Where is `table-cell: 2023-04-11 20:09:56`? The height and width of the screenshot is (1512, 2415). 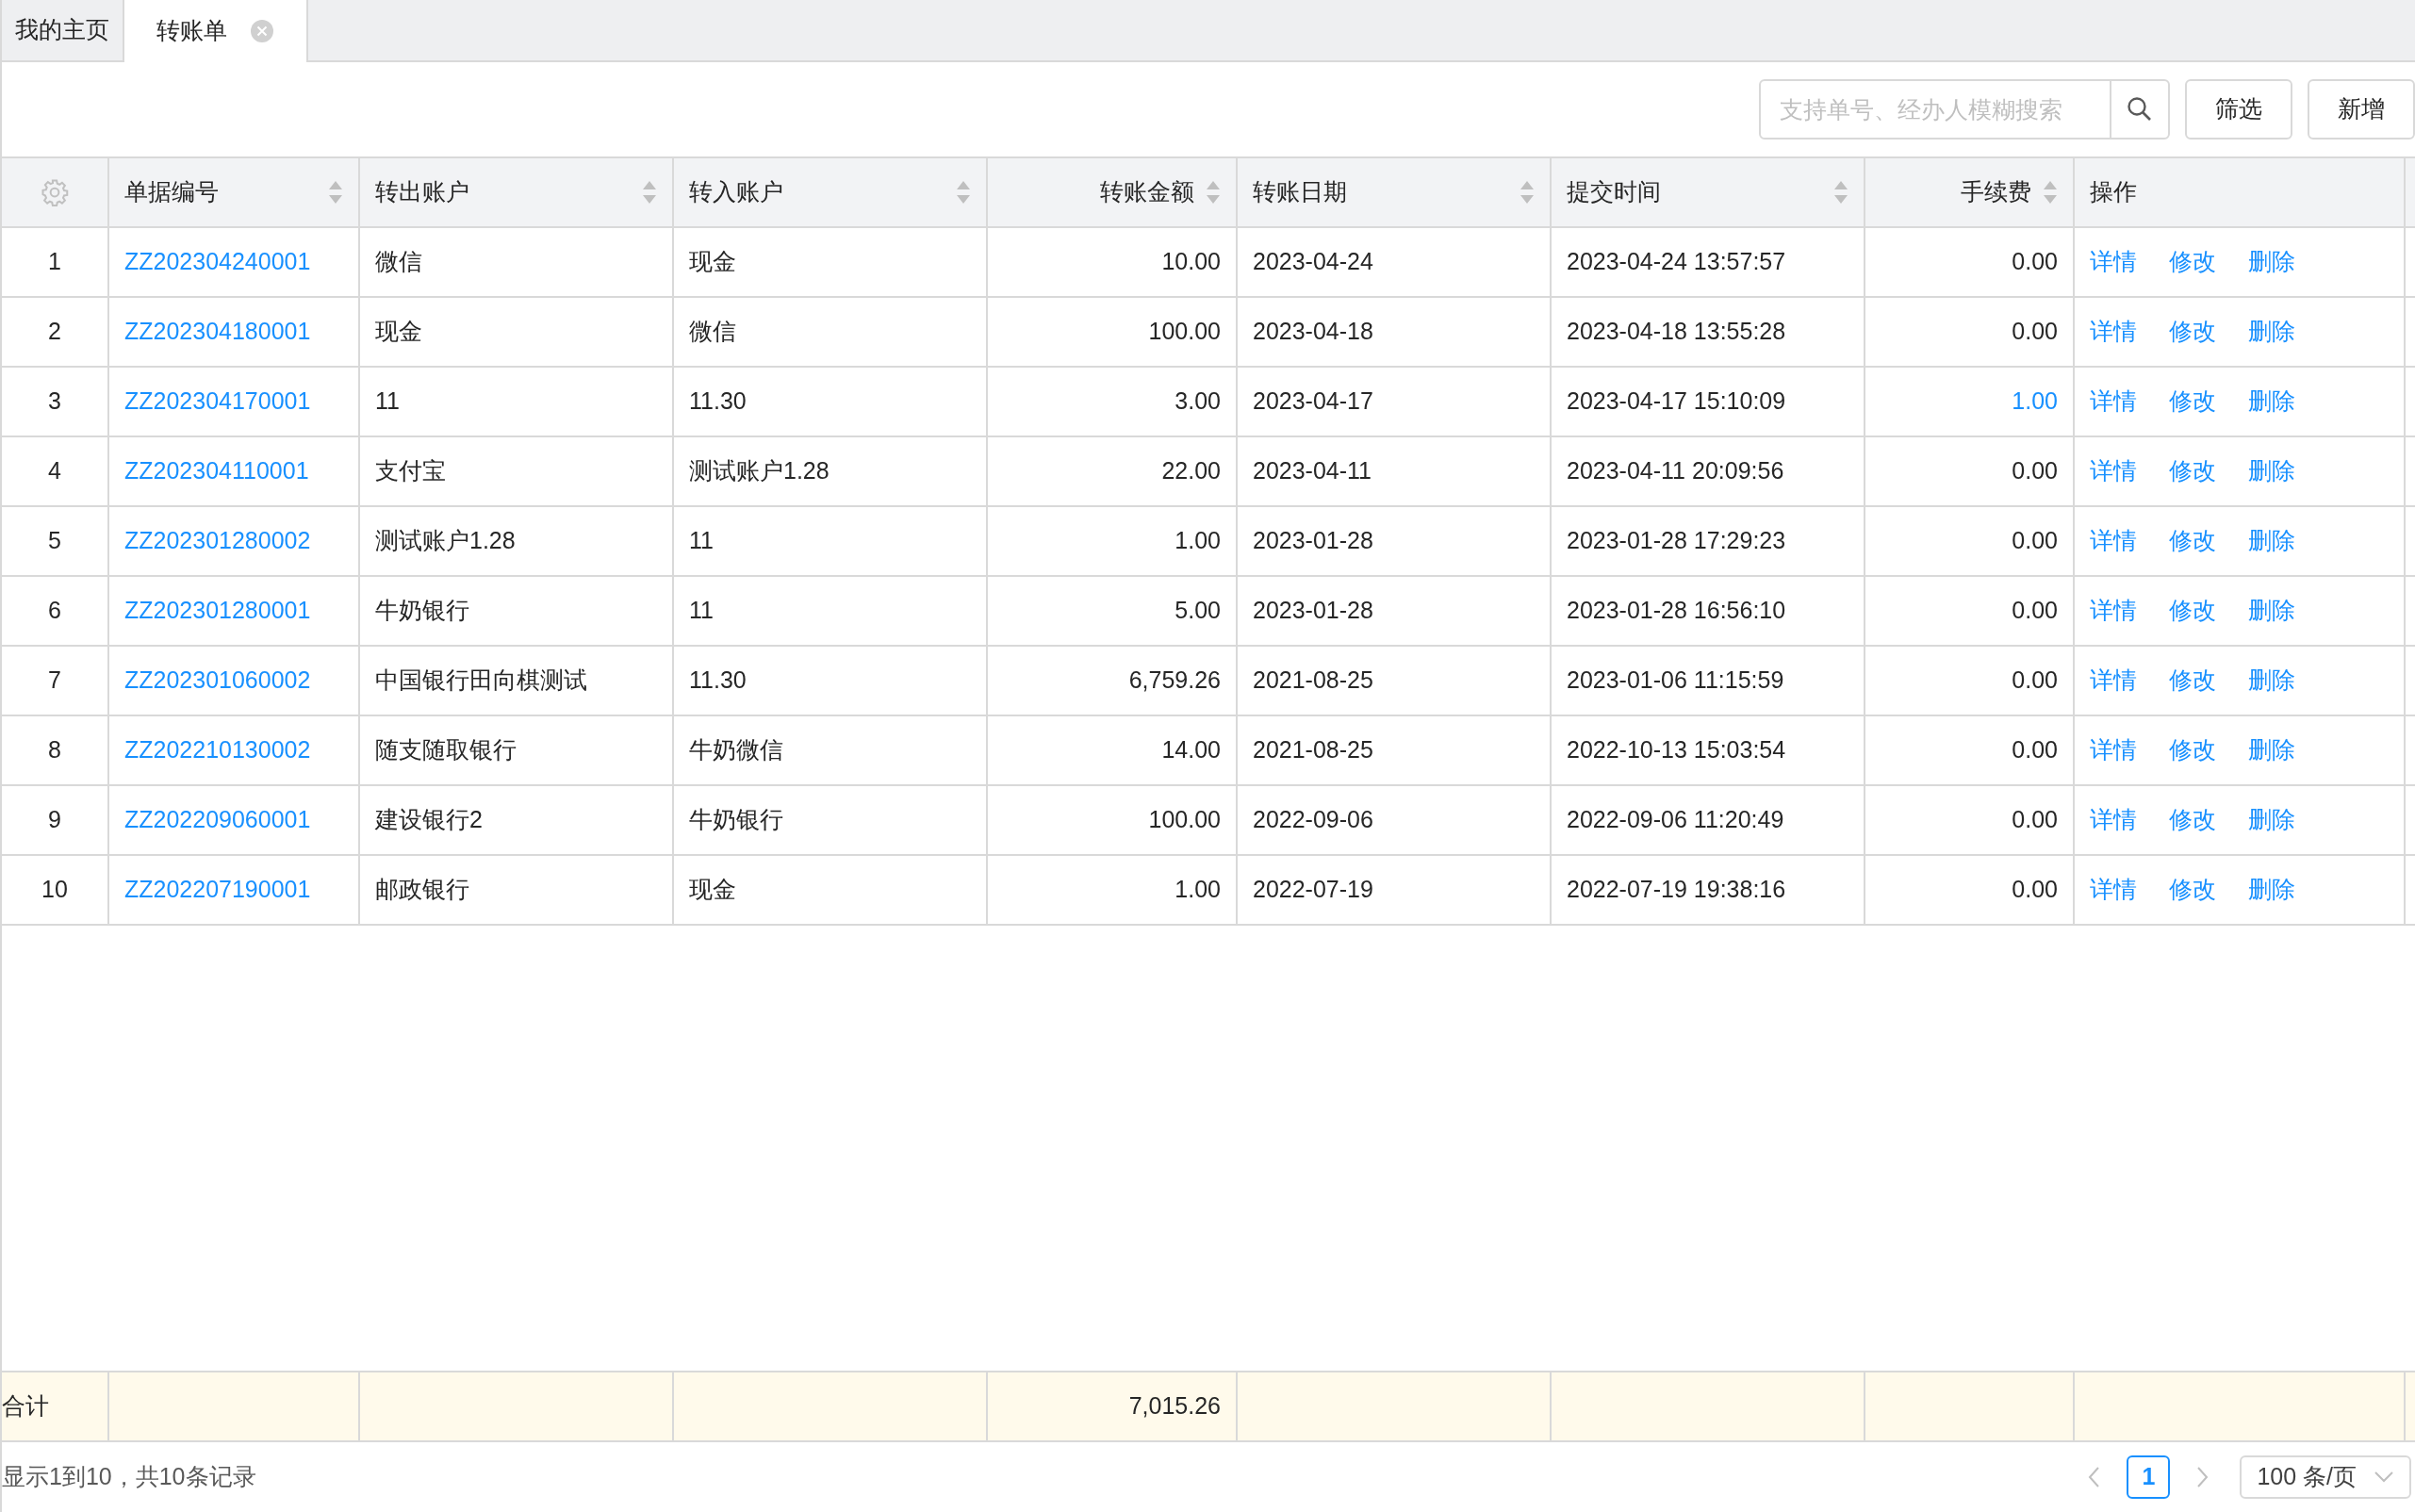 table-cell: 2023-04-11 20:09:56 is located at coordinates (1709, 471).